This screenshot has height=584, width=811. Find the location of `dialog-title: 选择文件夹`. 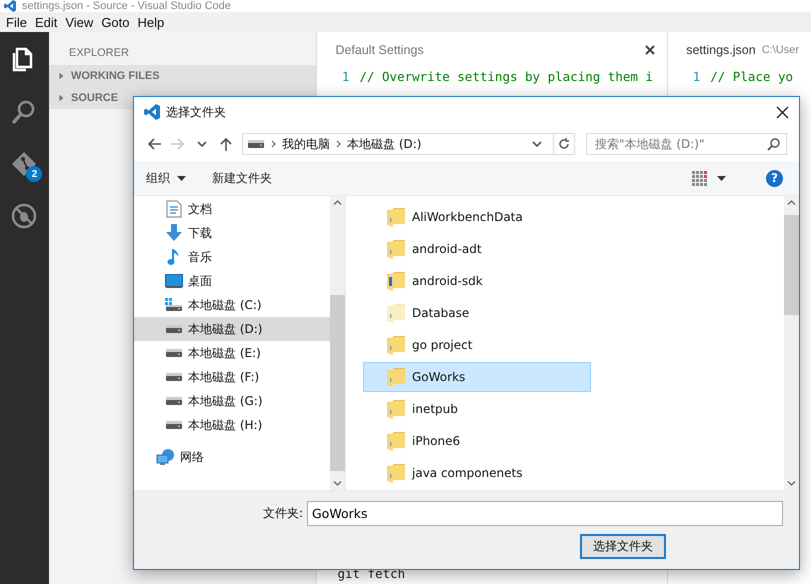

dialog-title: 选择文件夹 is located at coordinates (196, 112).